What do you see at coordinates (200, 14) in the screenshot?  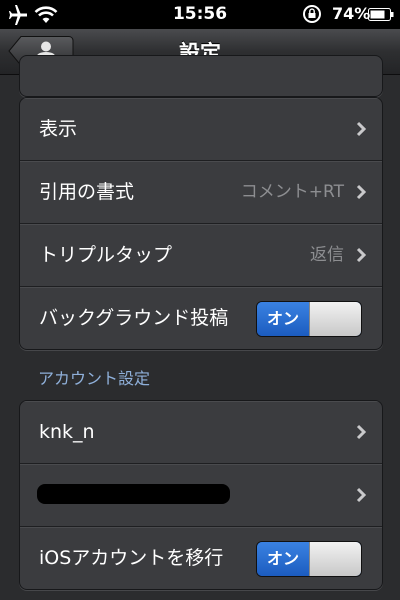 I see `status-bar: 15:56 74%` at bounding box center [200, 14].